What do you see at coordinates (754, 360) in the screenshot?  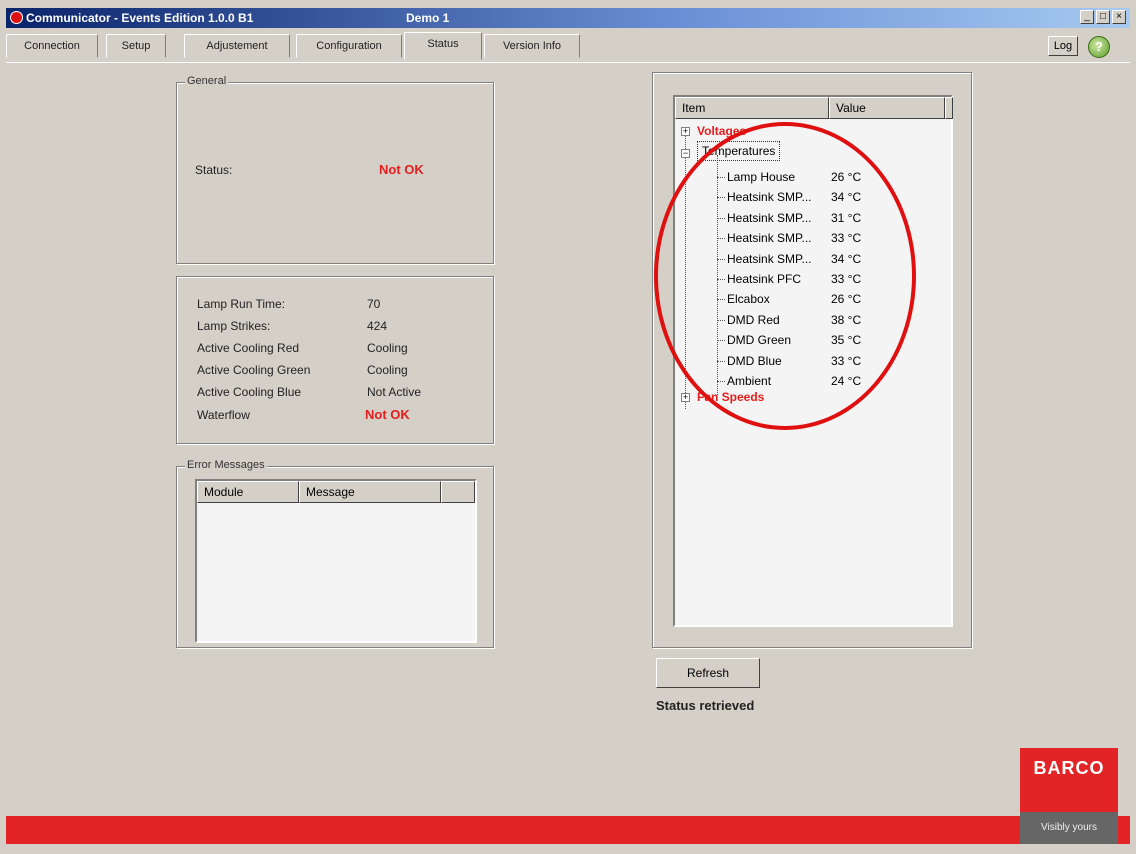 I see `tree-item-name: DMD Blue` at bounding box center [754, 360].